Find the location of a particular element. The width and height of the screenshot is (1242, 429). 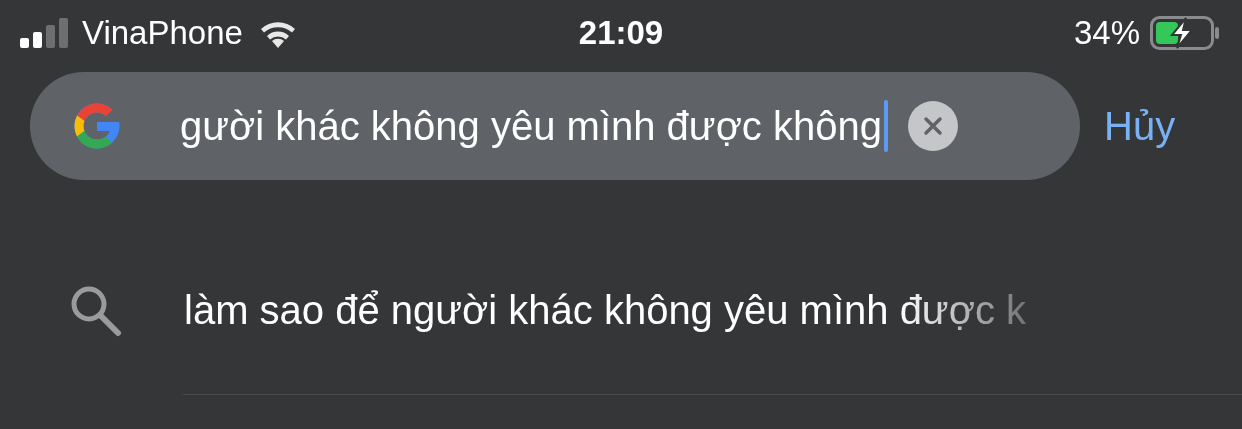

carrier-name: VinaPhone is located at coordinates (162, 33).